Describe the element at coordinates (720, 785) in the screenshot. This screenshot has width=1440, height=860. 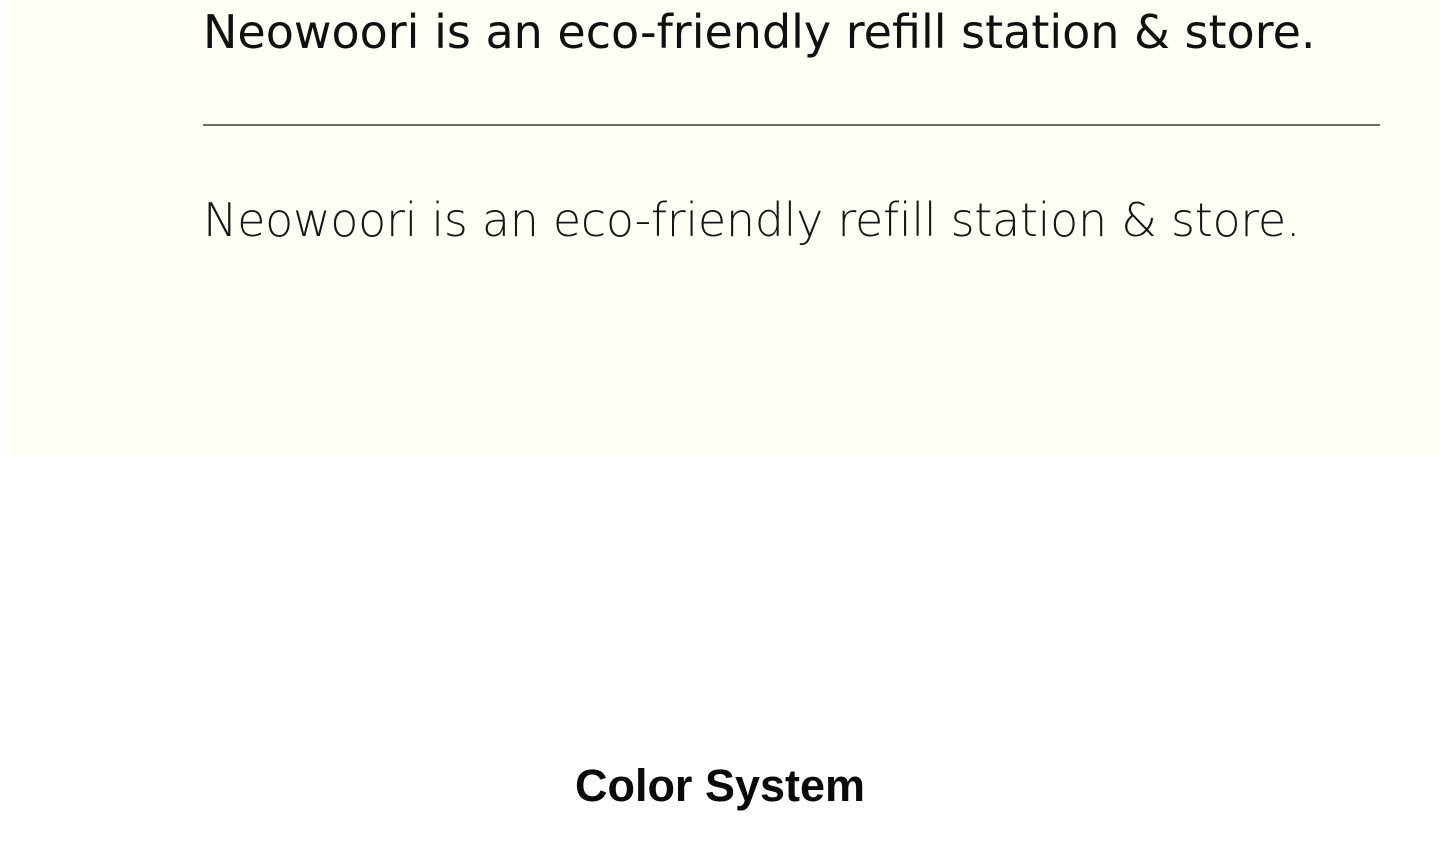
I see `section-title-color-system: Color System` at that location.